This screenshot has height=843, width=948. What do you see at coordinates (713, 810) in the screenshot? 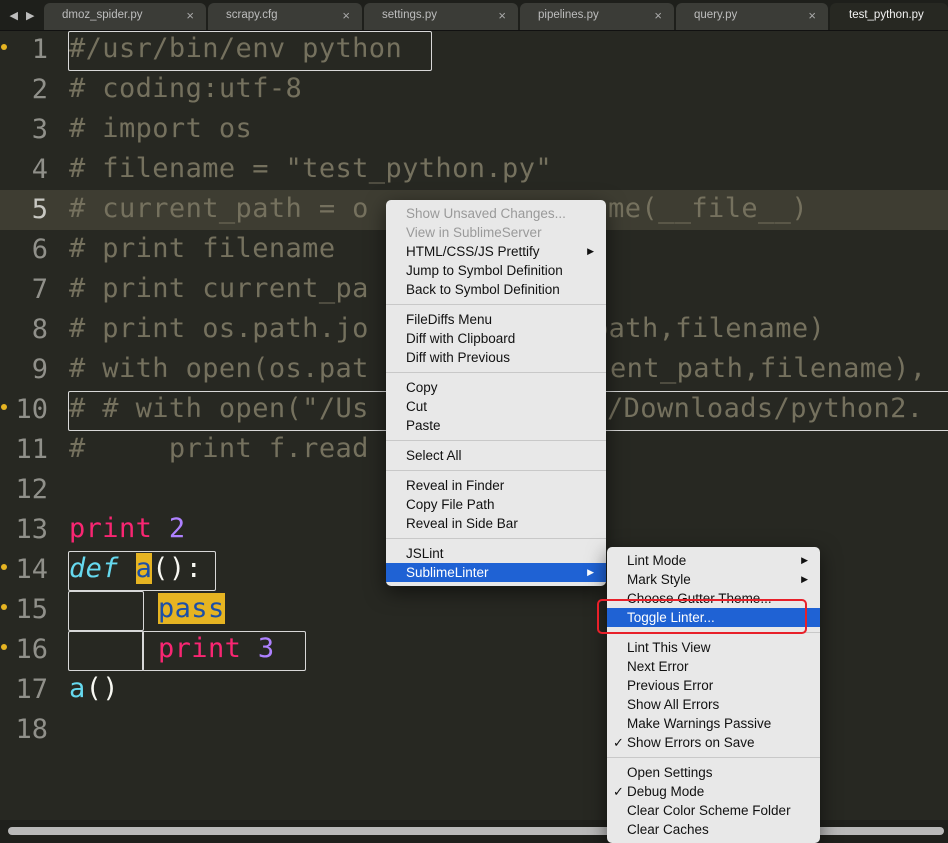
I see `menu-item-clear-color-scheme-folder: Clear Color Scheme Folder` at bounding box center [713, 810].